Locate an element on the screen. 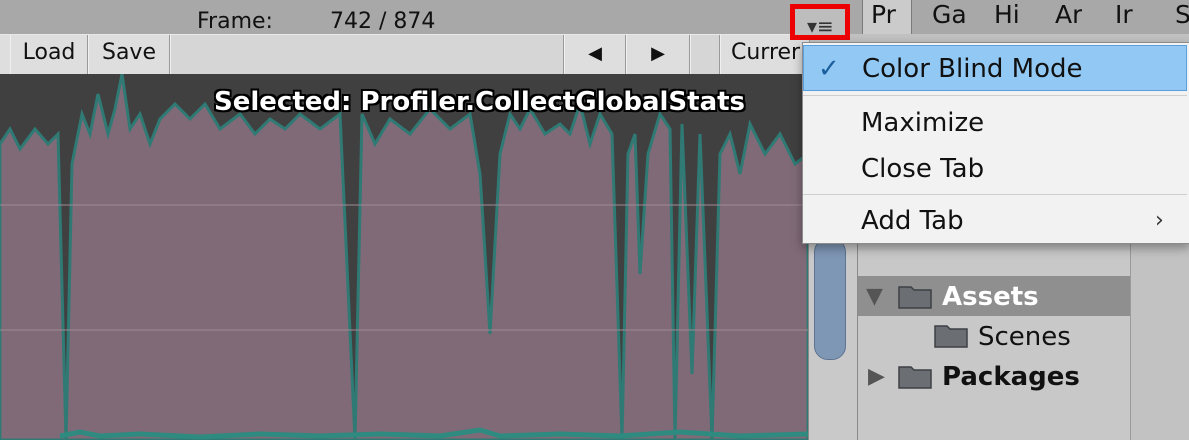  scrollbar-thumb is located at coordinates (830, 299).